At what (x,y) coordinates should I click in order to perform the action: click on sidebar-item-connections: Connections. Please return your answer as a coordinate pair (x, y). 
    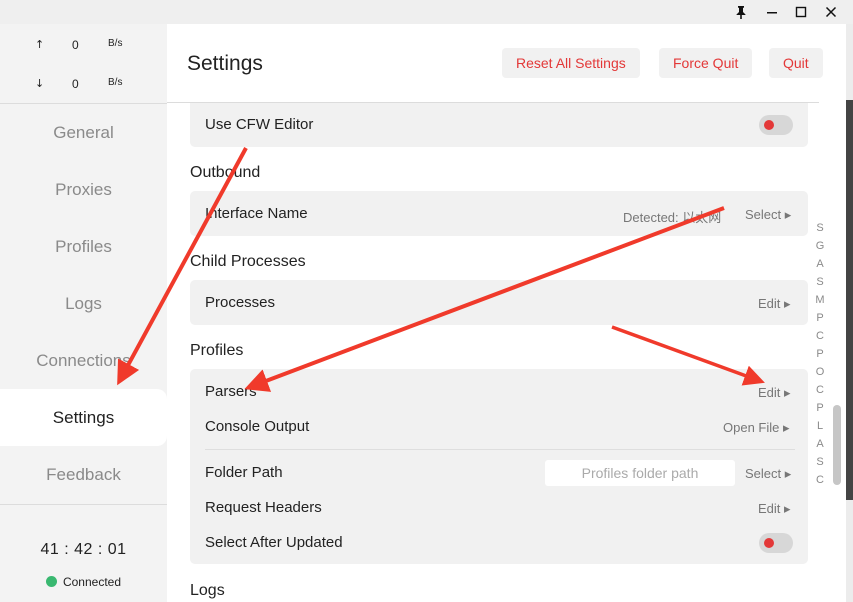
    Looking at the image, I should click on (83, 360).